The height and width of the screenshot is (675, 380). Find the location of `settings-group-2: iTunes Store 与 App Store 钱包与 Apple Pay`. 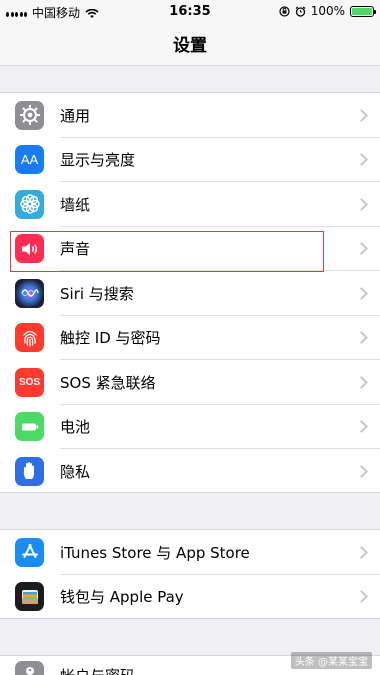

settings-group-2: iTunes Store 与 App Store 钱包与 Apple Pay is located at coordinates (190, 574).